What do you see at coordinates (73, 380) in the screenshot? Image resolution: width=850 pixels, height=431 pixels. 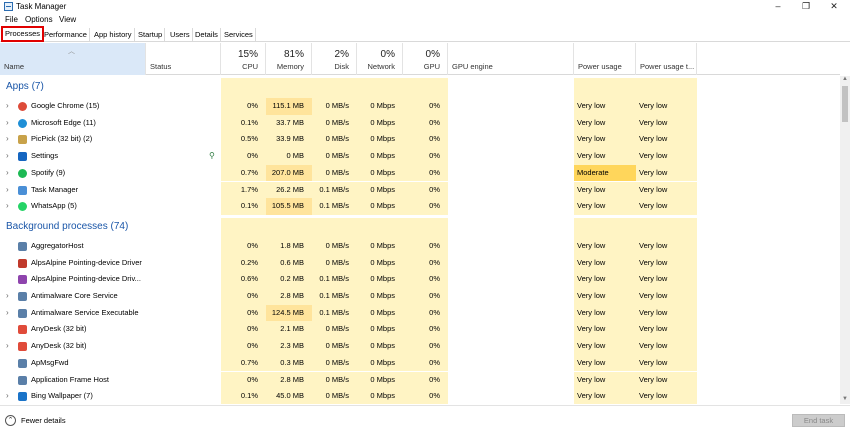 I see `process-name-cell: Application Frame Host` at bounding box center [73, 380].